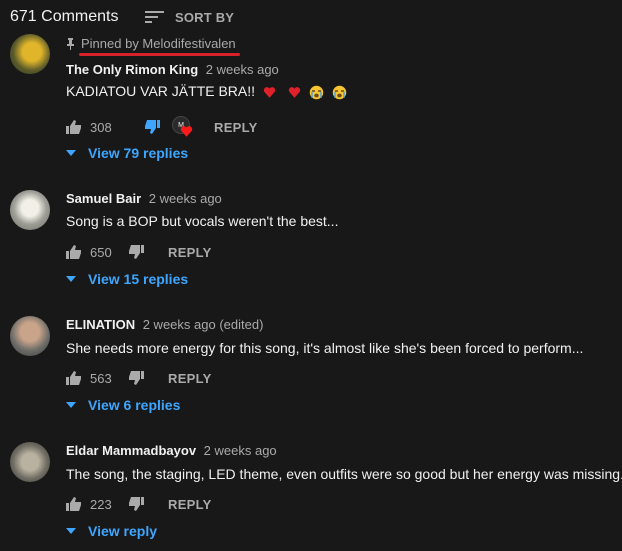 This screenshot has height=551, width=622. What do you see at coordinates (101, 504) in the screenshot?
I see `like-count: 223` at bounding box center [101, 504].